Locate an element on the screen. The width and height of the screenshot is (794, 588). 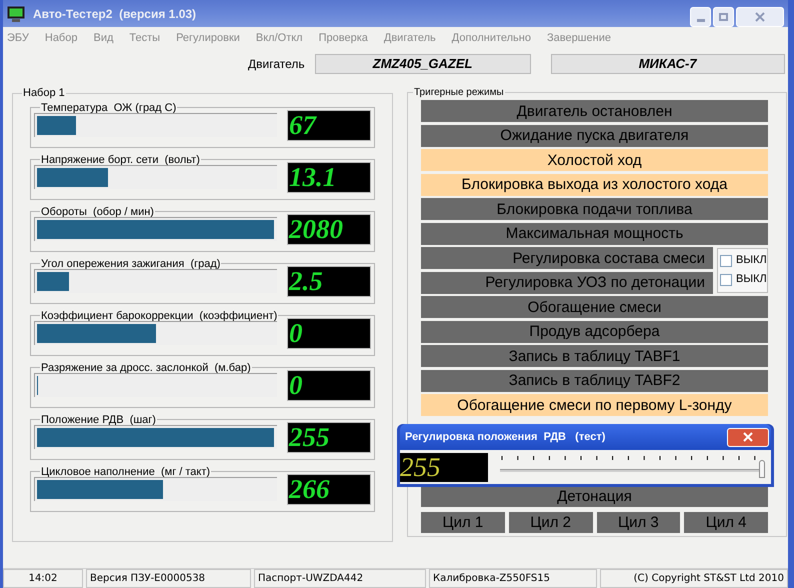
mode-indicator: Ожидание пуска двигателя is located at coordinates (594, 135).